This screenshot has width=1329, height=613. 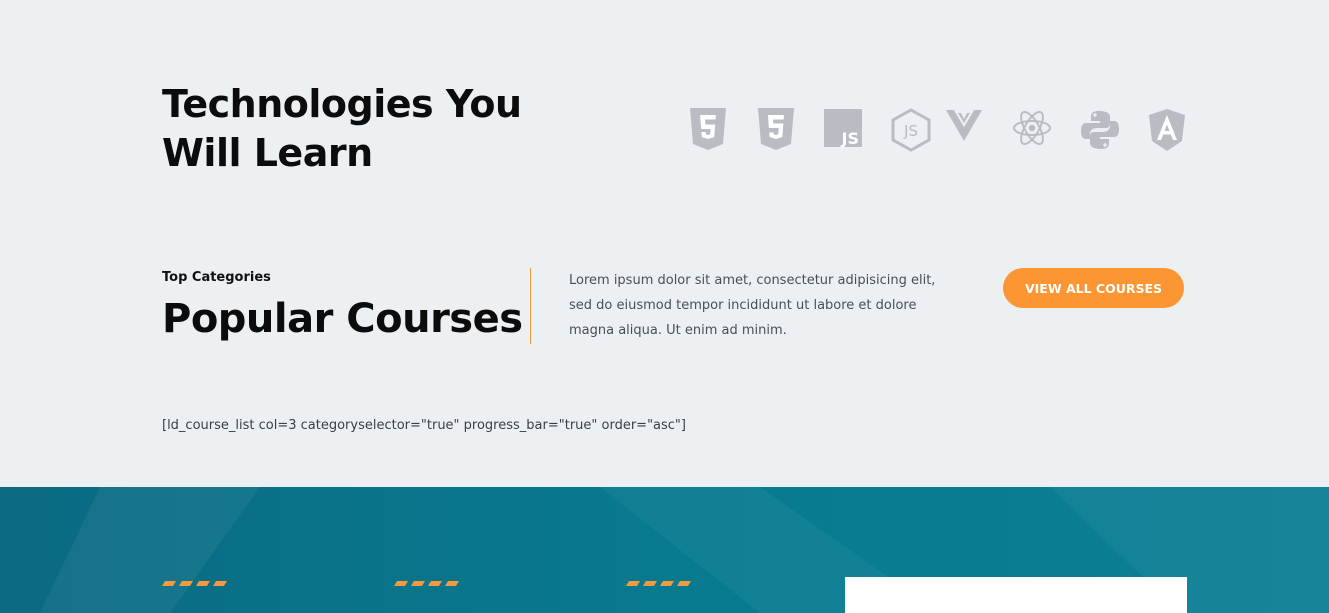 I want to click on html5-icon, so click(x=708, y=129).